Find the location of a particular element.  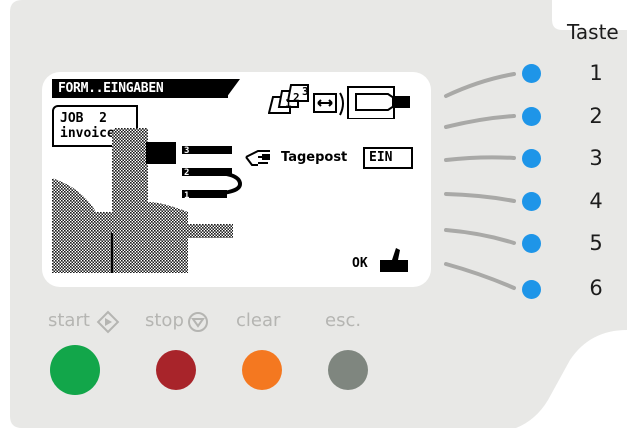

key-number-4: 4 is located at coordinates (596, 201).